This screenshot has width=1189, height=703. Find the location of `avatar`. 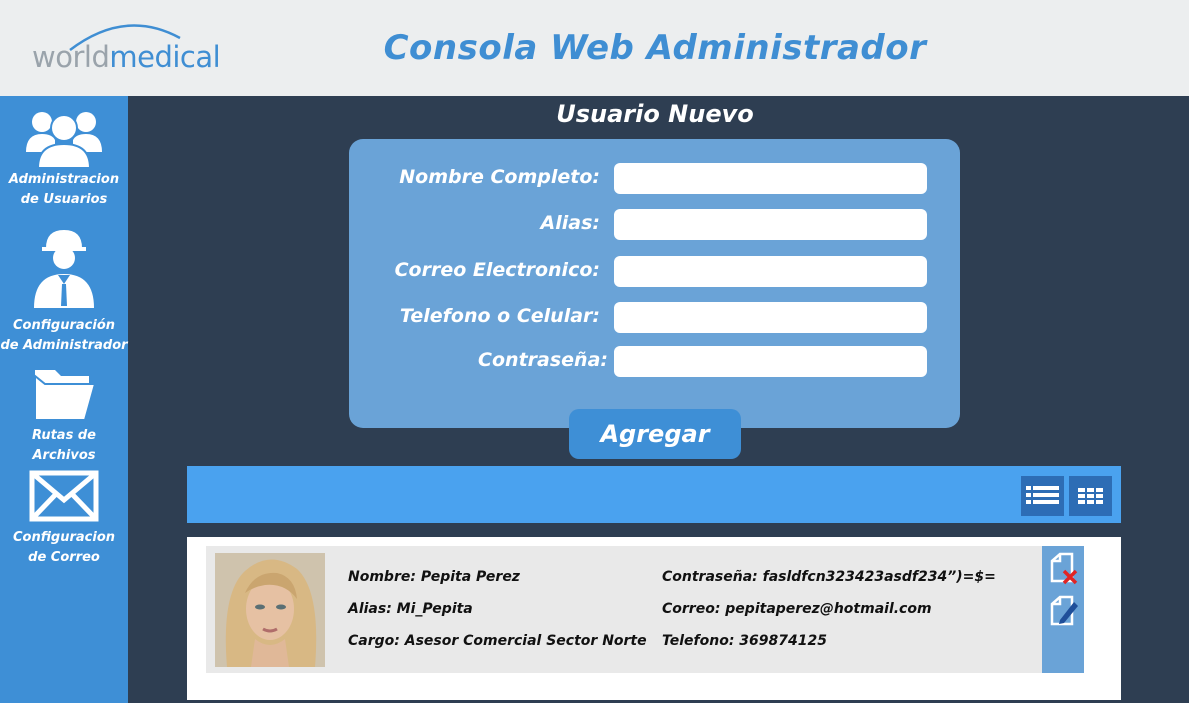

avatar is located at coordinates (270, 610).